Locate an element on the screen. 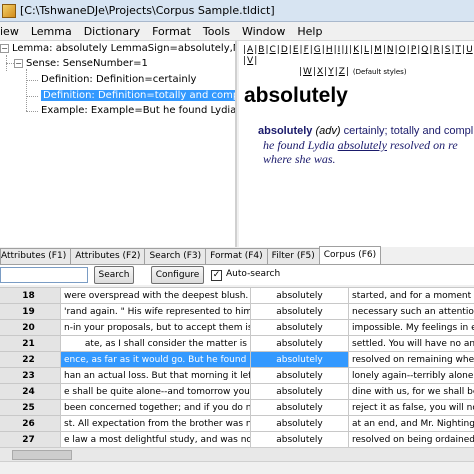  letter-link: B is located at coordinates (261, 50).